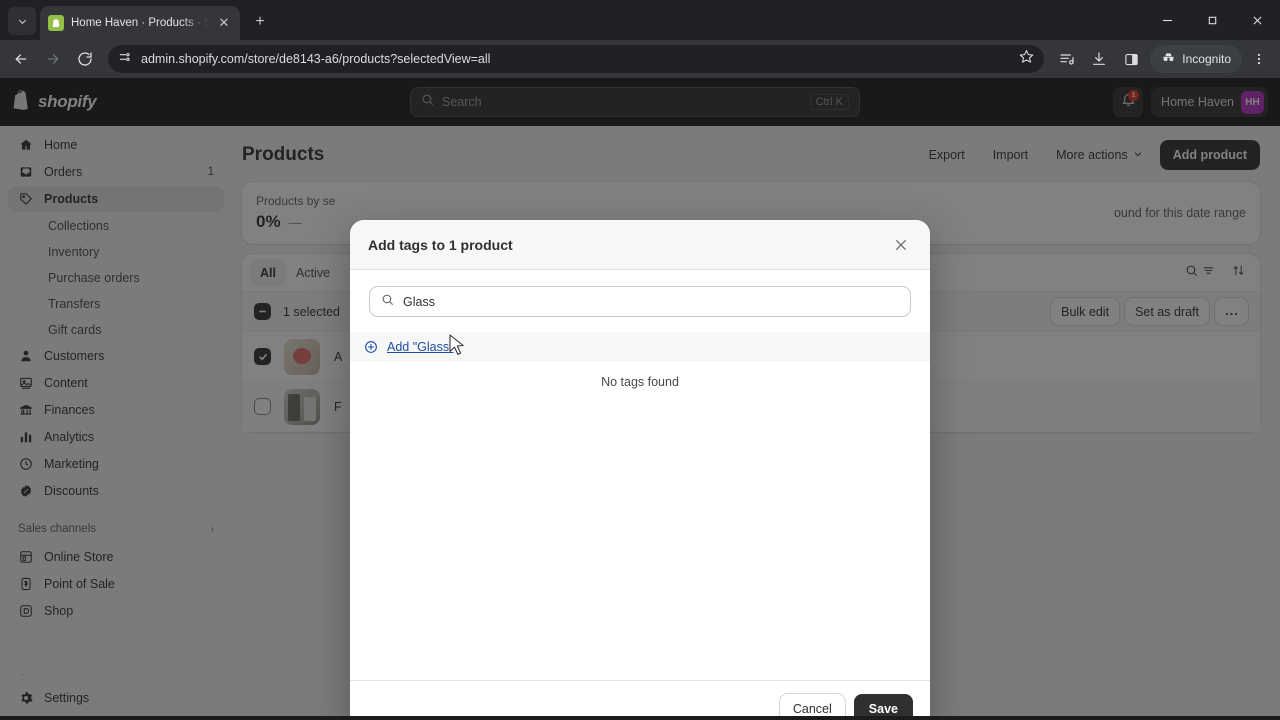 This screenshot has width=1280, height=720. What do you see at coordinates (85, 59) in the screenshot?
I see `reload-icon` at bounding box center [85, 59].